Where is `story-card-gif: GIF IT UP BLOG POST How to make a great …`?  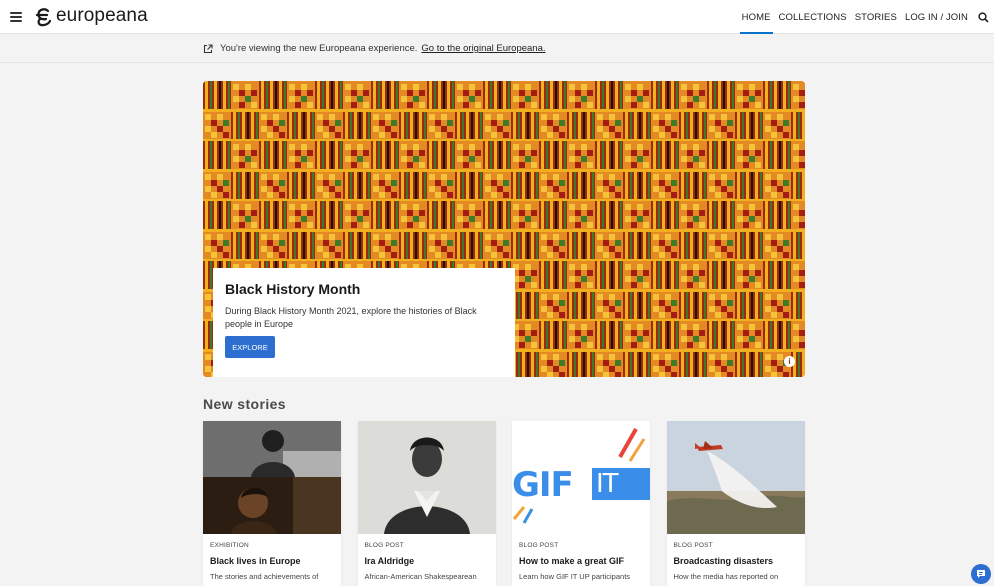
story-card-gif: GIF IT UP BLOG POST How to make a great … is located at coordinates (581, 503).